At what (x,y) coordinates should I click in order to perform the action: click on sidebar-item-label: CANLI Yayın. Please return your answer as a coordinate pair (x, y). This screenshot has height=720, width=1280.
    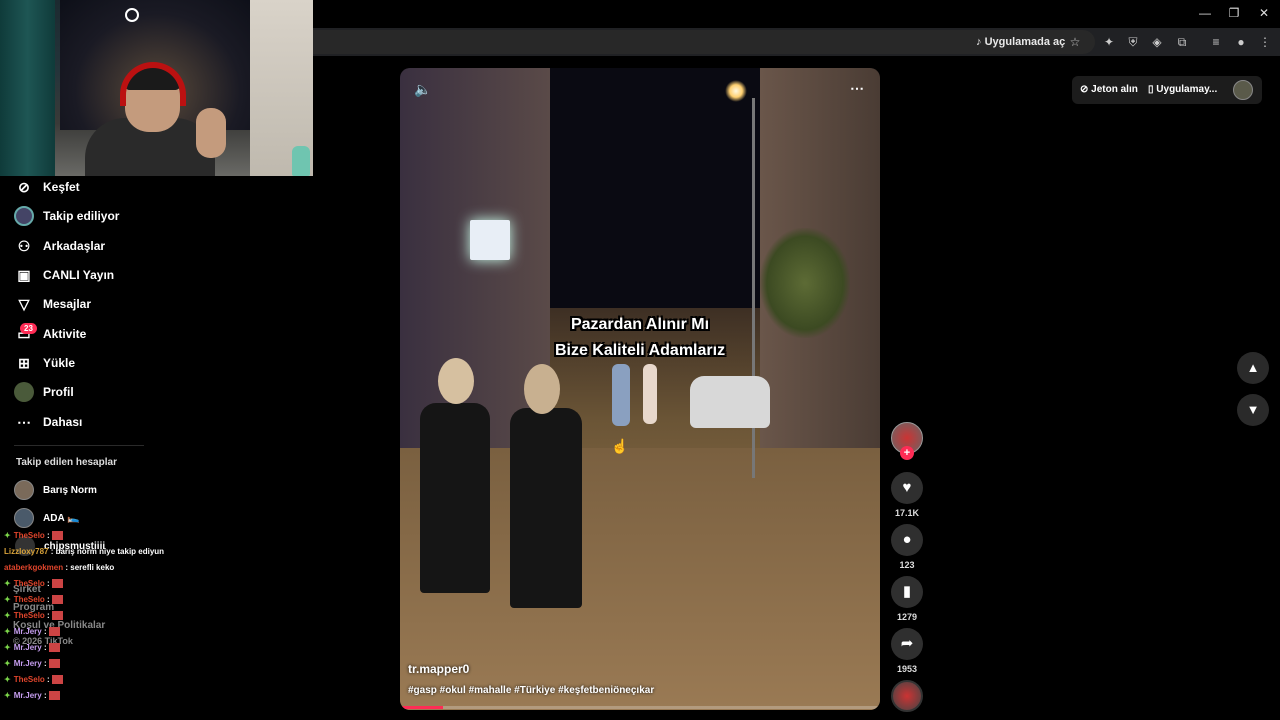
    Looking at the image, I should click on (79, 275).